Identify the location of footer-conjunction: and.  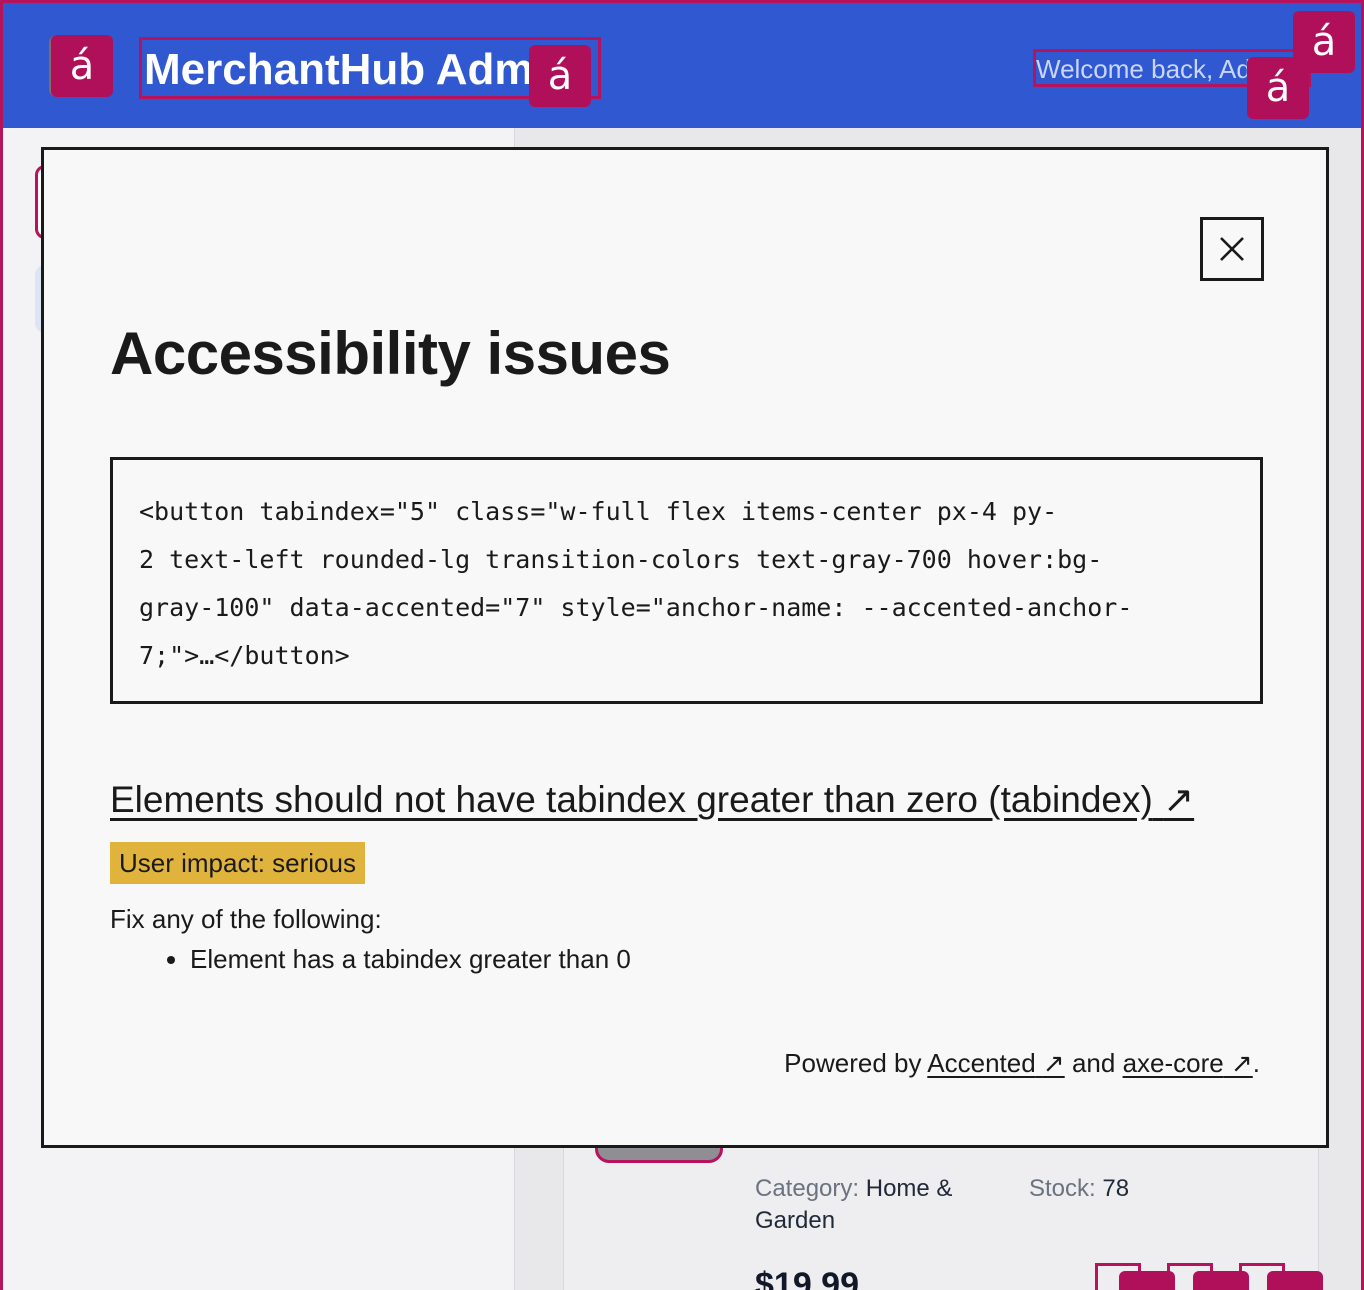
(1093, 1063).